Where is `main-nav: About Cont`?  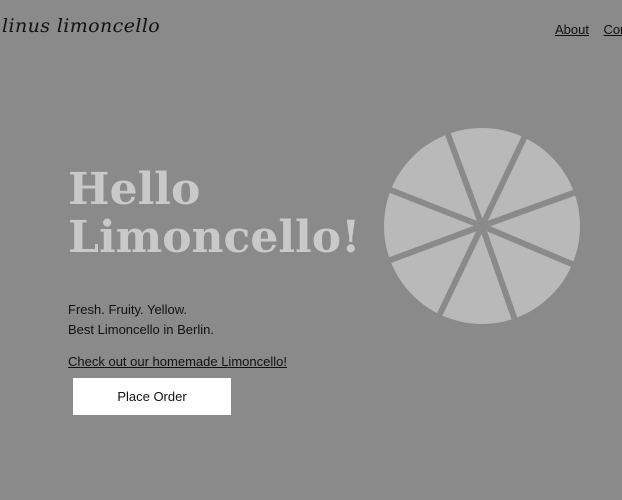 main-nav: About Cont is located at coordinates (588, 30).